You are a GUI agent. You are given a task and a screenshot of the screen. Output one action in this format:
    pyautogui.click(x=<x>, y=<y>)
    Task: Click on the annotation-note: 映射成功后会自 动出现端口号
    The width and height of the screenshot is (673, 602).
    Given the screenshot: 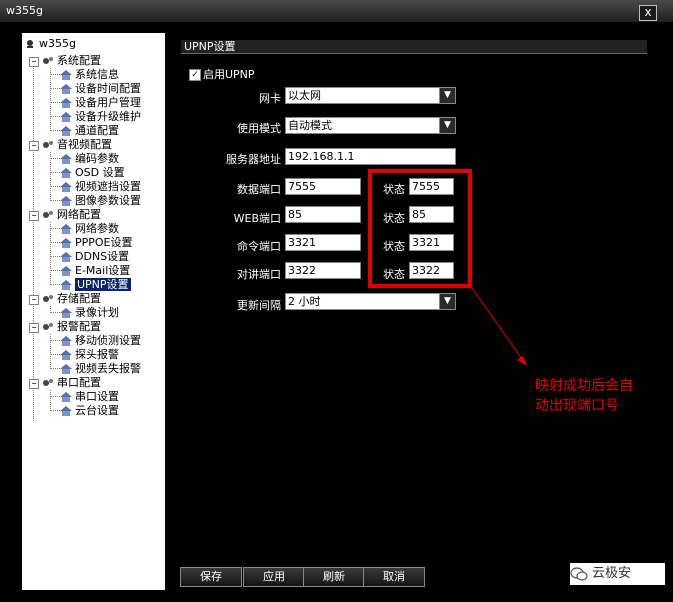 What is the action you would take?
    pyautogui.click(x=584, y=396)
    